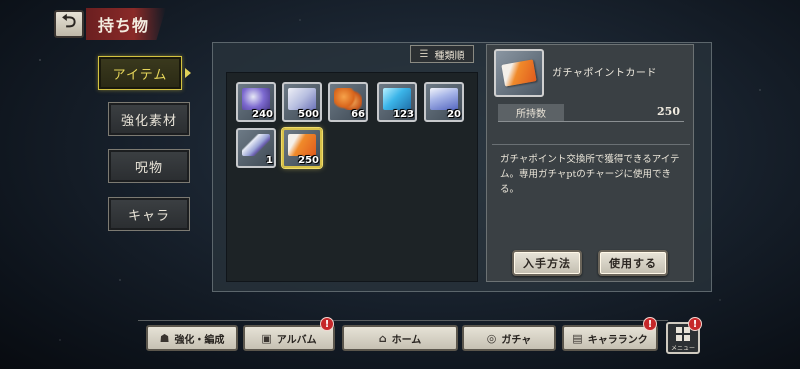 This screenshot has width=800, height=369. Describe the element at coordinates (491, 338) in the screenshot. I see `gacha-icon: ◎` at that location.